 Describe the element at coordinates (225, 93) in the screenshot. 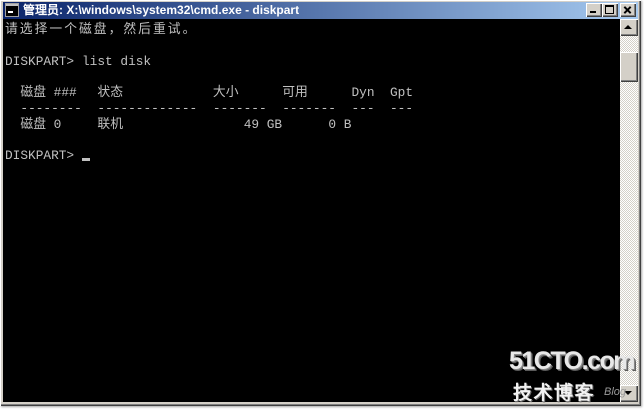

I see `header-size: 大小` at that location.